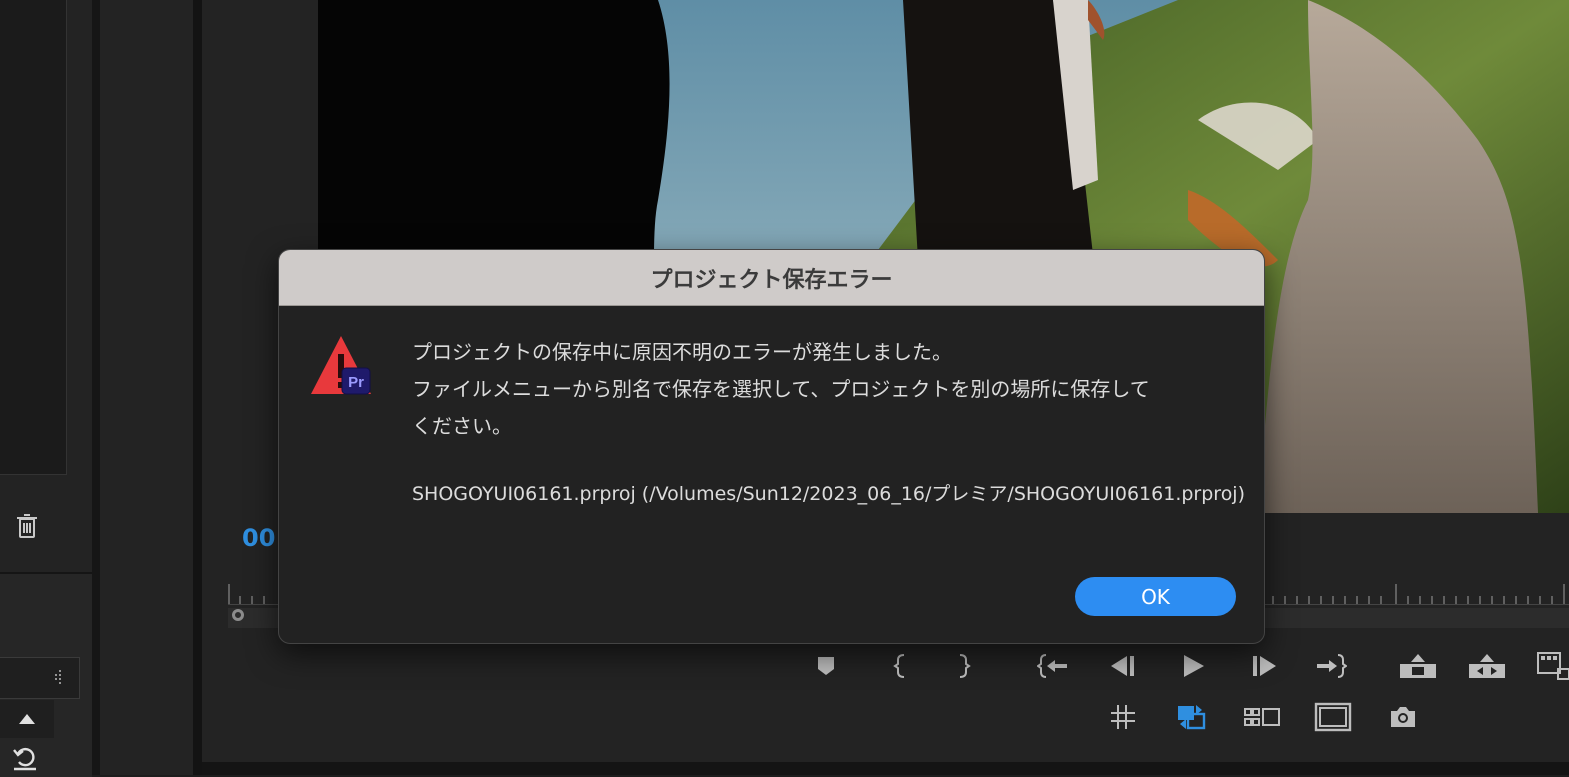  I want to click on panel-divider, so click(197, 387).